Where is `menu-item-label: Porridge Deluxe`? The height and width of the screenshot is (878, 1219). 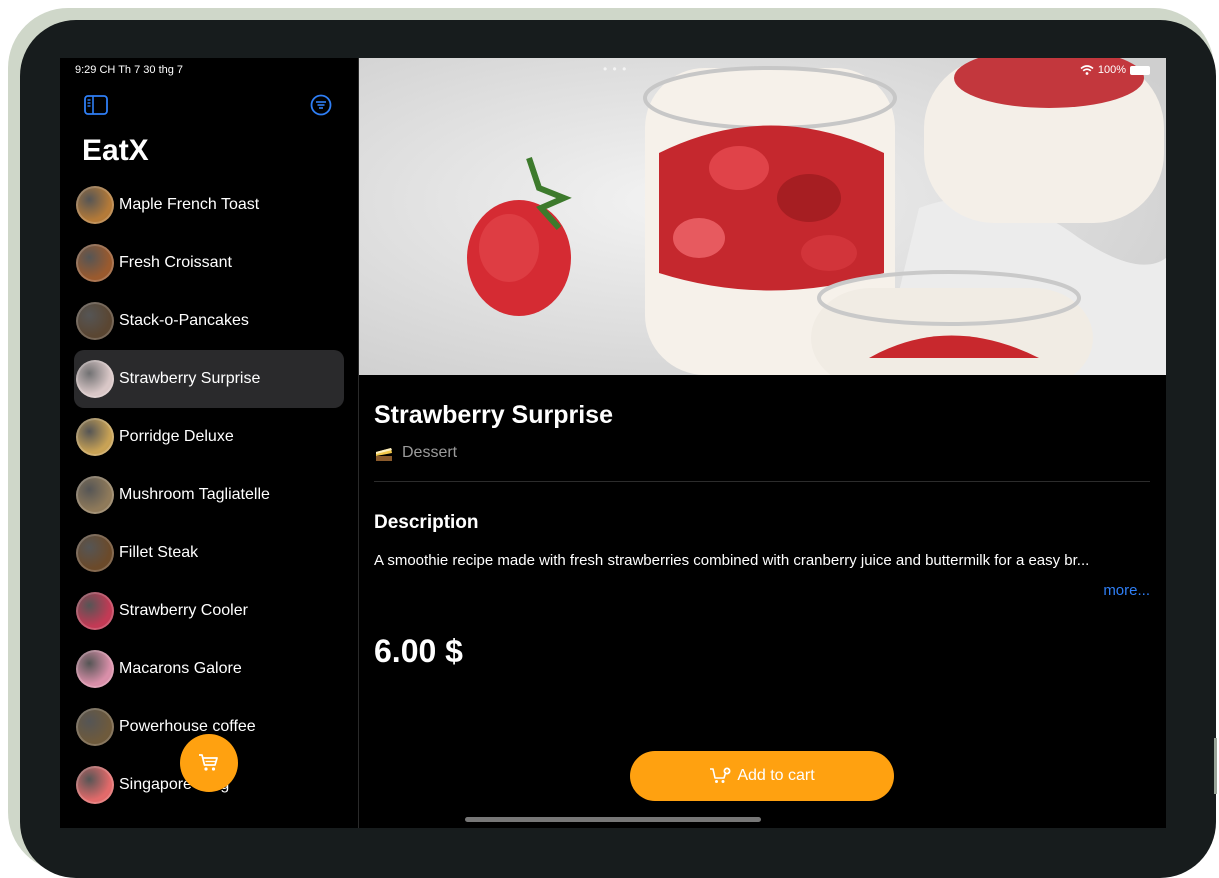
menu-item-label: Porridge Deluxe is located at coordinates (176, 436).